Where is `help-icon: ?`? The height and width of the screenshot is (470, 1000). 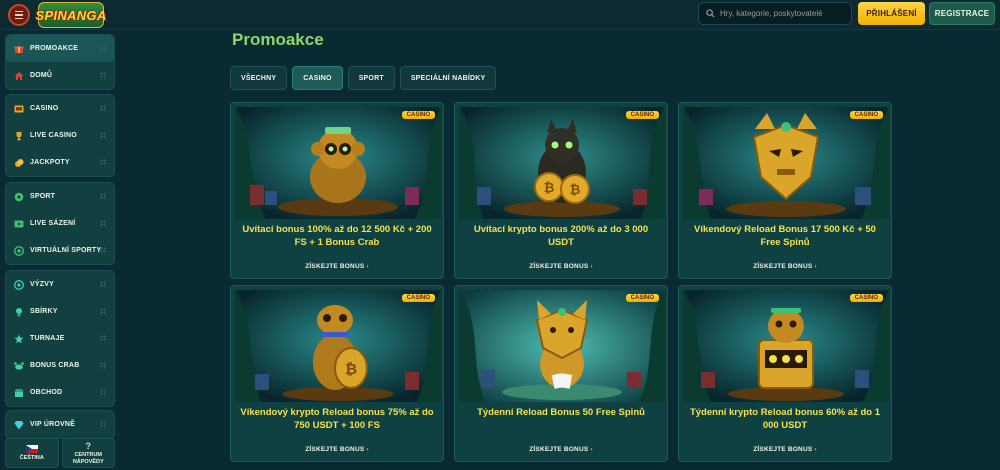 help-icon: ? is located at coordinates (88, 446).